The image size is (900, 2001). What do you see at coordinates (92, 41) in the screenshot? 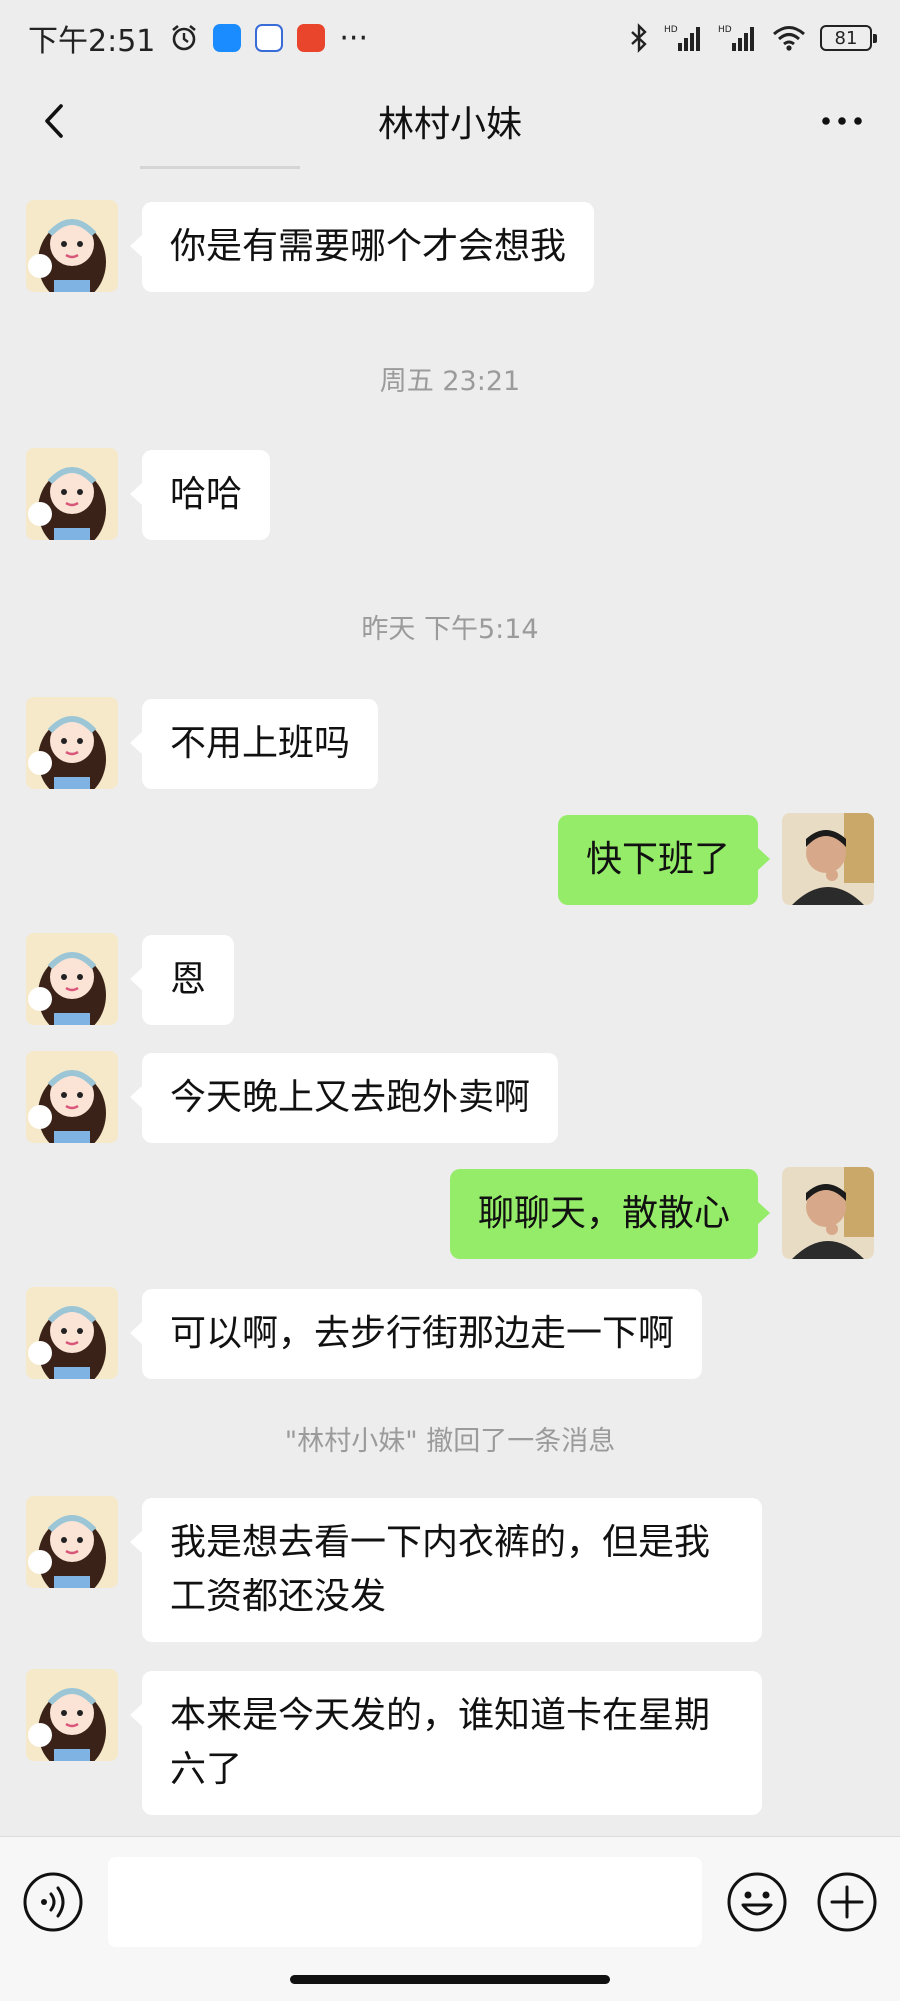
I see `status-time: 下午2:51` at bounding box center [92, 41].